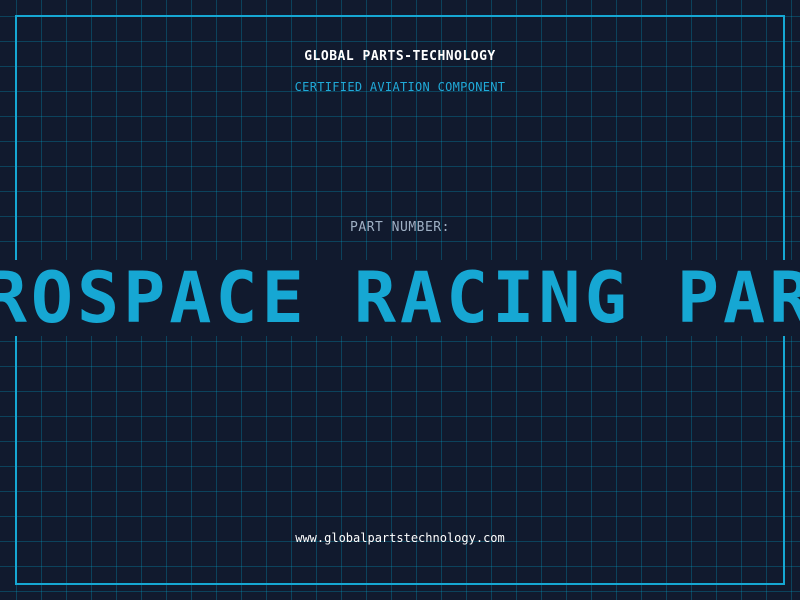 This screenshot has height=600, width=800. What do you see at coordinates (400, 538) in the screenshot?
I see `website-url: www.globalpartstechnology.com` at bounding box center [400, 538].